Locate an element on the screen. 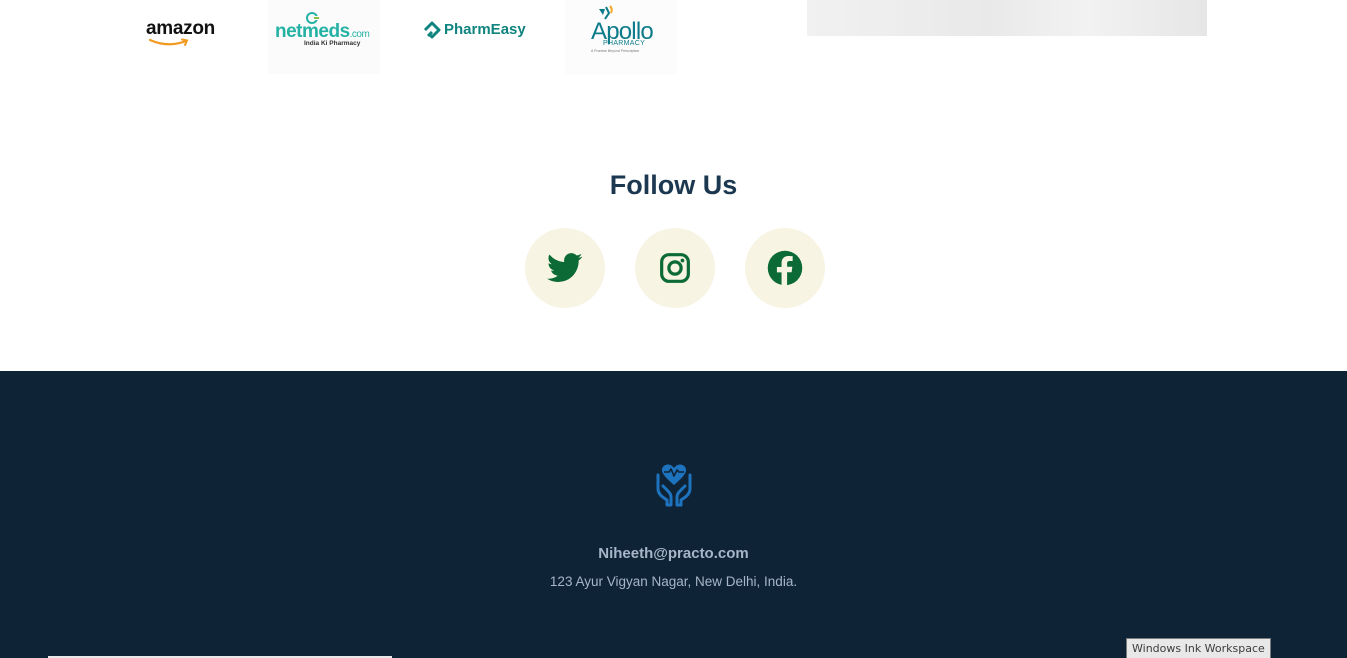 The height and width of the screenshot is (658, 1347). footer-address: 123 Ayur Vigyan Nagar, New Delhi, India. is located at coordinates (673, 581).